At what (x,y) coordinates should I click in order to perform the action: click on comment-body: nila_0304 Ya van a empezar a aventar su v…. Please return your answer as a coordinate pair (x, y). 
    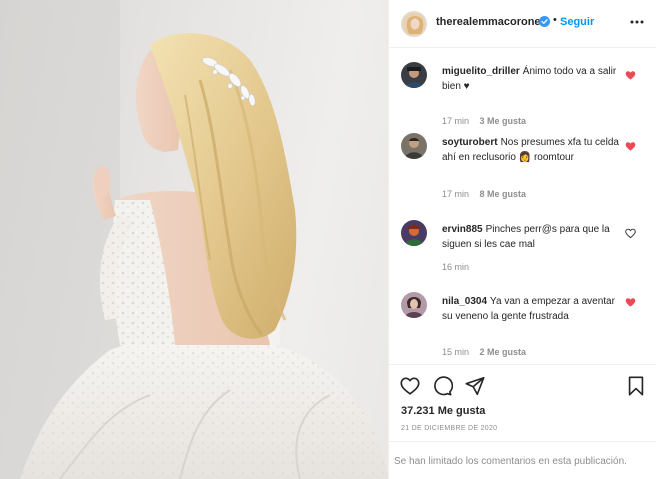
    Looking at the image, I should click on (532, 309).